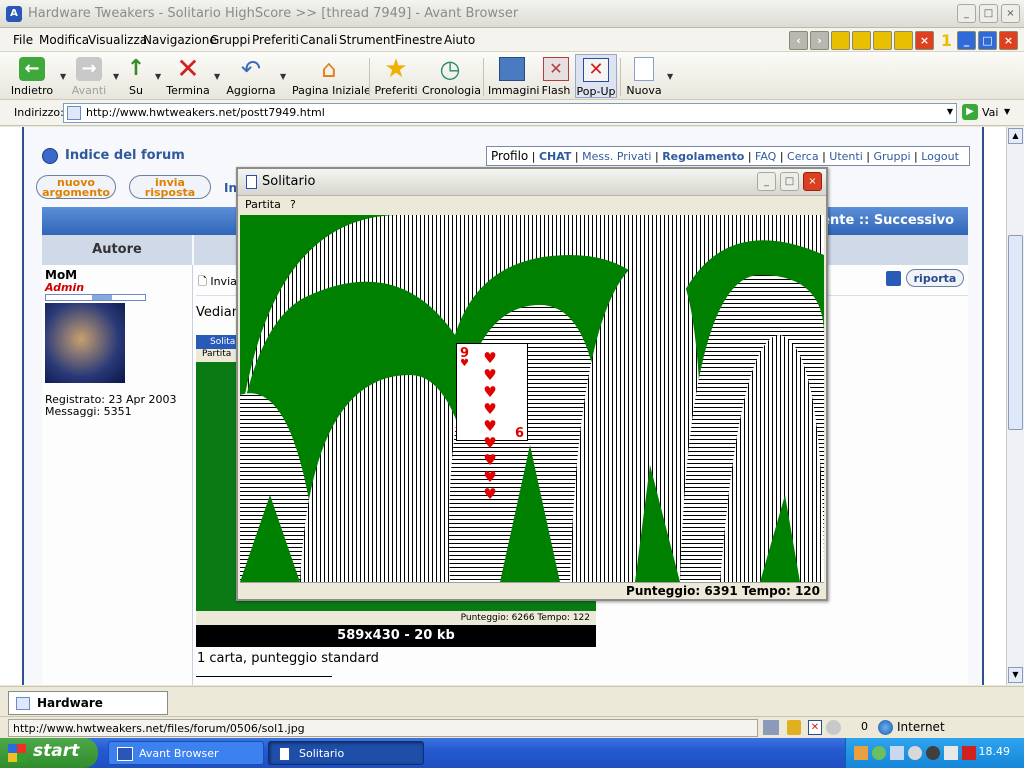 This screenshot has width=1024, height=768. I want to click on menu-canali: Canali, so click(318, 40).